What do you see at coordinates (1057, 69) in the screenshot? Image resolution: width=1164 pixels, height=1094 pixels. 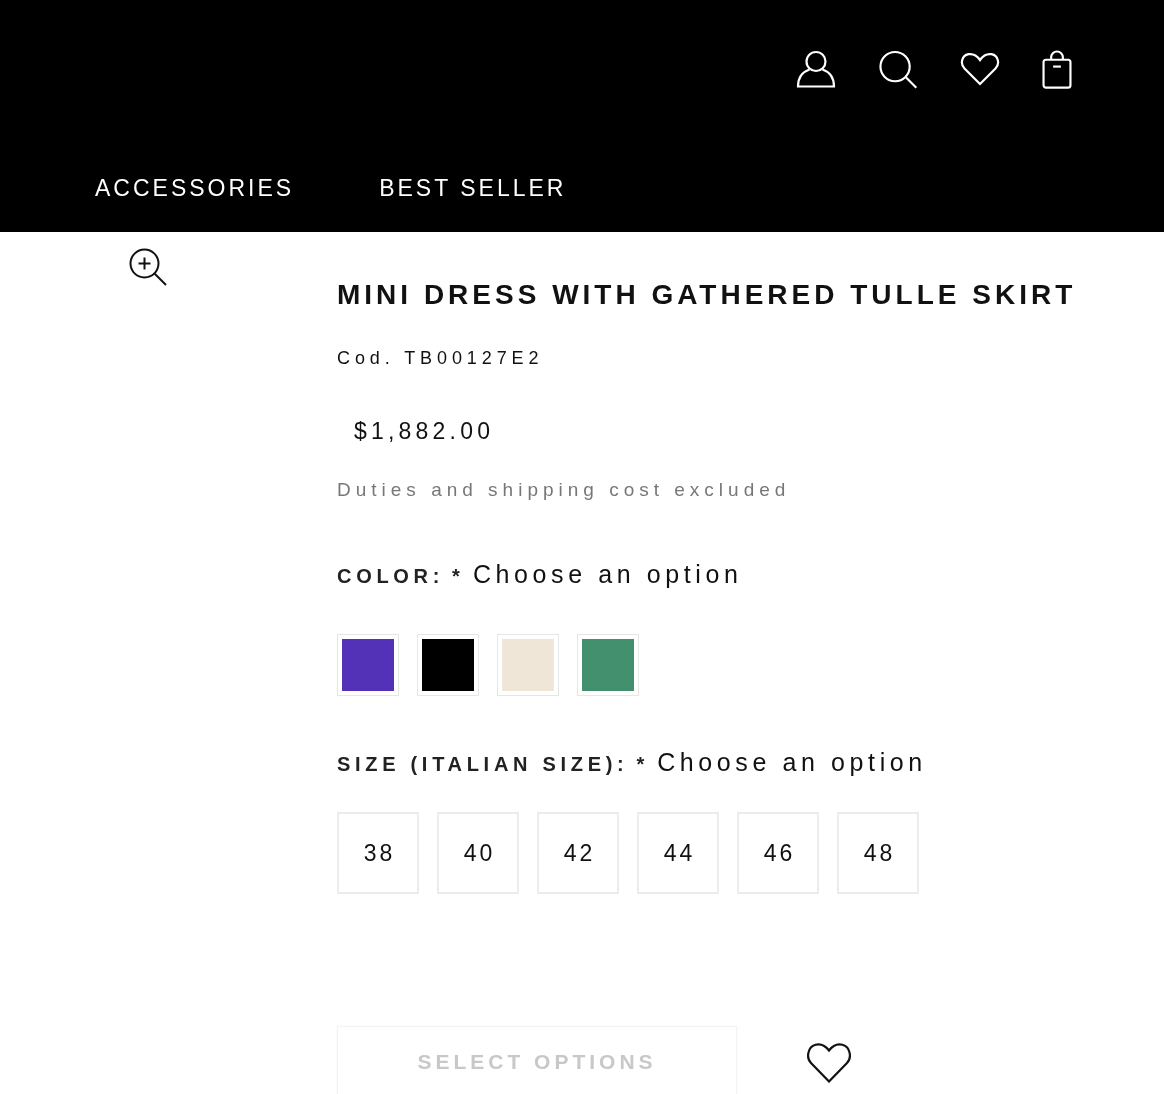 I see `shopping-bag-icon` at bounding box center [1057, 69].